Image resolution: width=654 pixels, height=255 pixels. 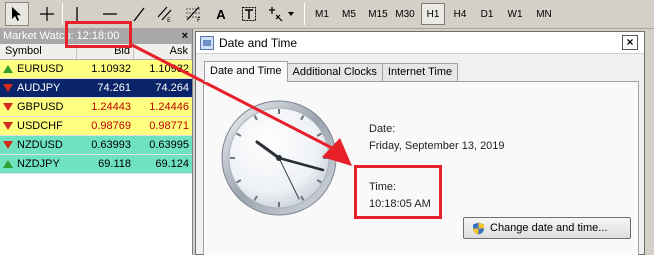 What do you see at coordinates (199, 20) in the screenshot?
I see `svg-text: F` at bounding box center [199, 20].